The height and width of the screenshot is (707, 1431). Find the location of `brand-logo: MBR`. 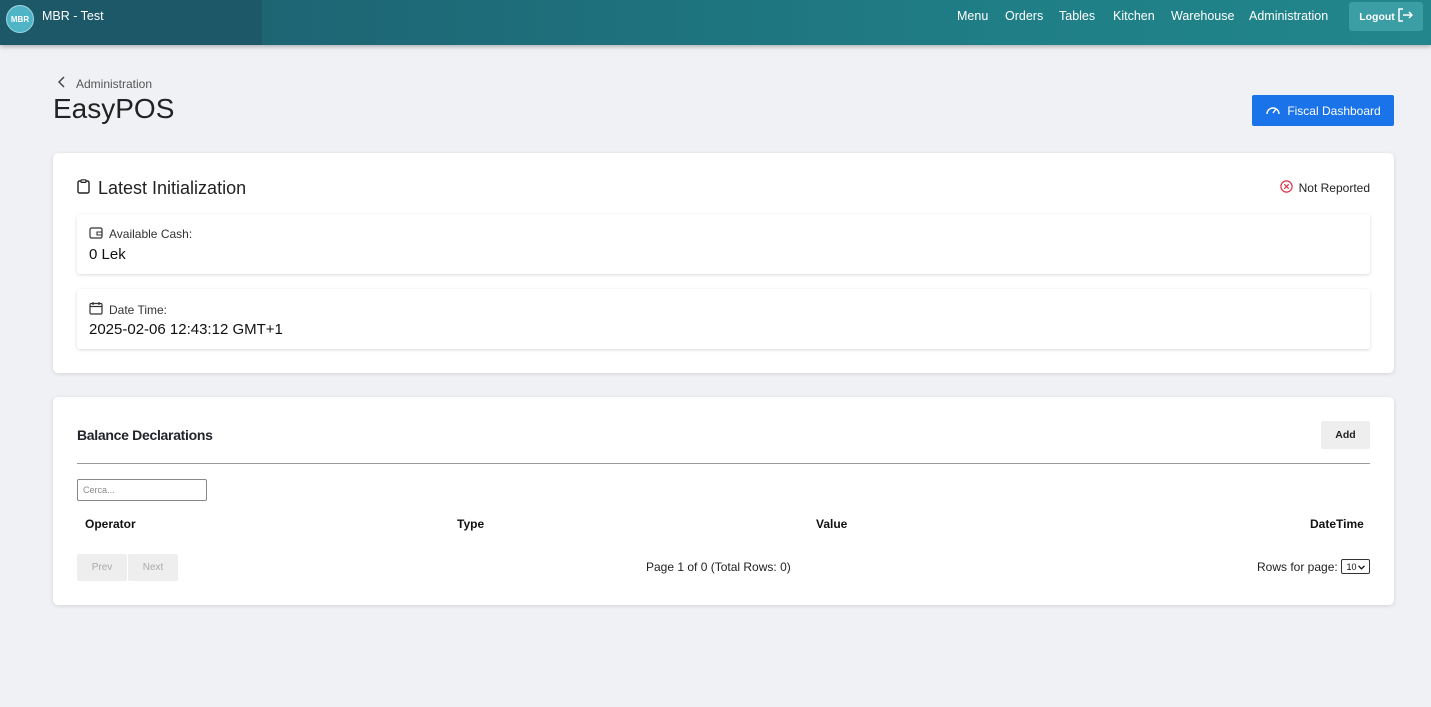

brand-logo: MBR is located at coordinates (20, 19).